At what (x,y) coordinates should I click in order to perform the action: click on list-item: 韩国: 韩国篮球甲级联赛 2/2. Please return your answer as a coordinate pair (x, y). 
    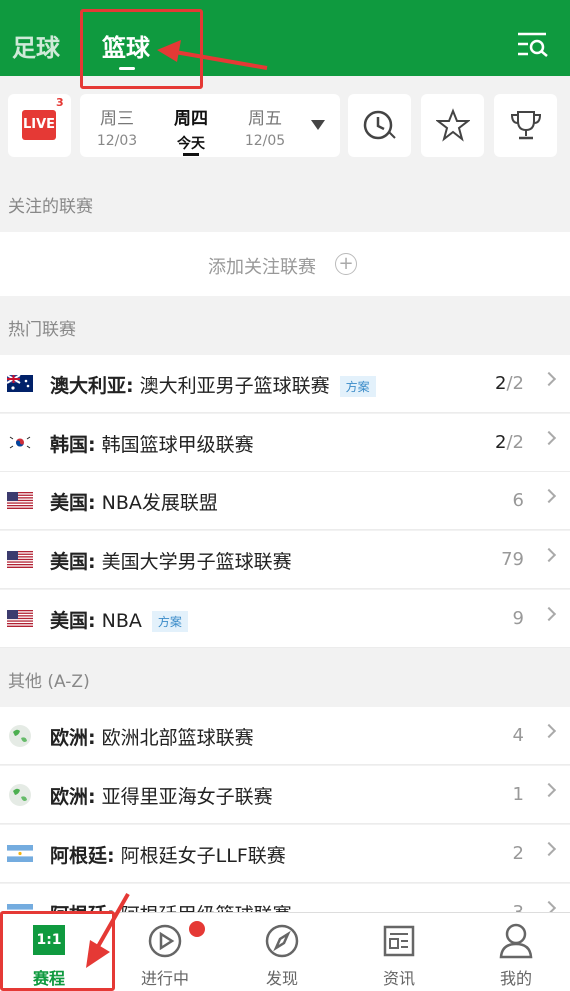
    Looking at the image, I should click on (285, 443).